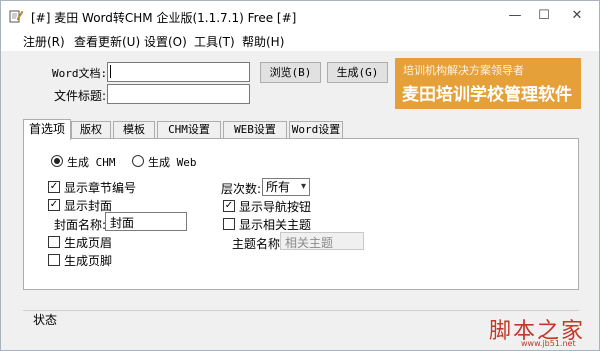  I want to click on checkbox-show-chapter-numbers: ✓, so click(54, 187).